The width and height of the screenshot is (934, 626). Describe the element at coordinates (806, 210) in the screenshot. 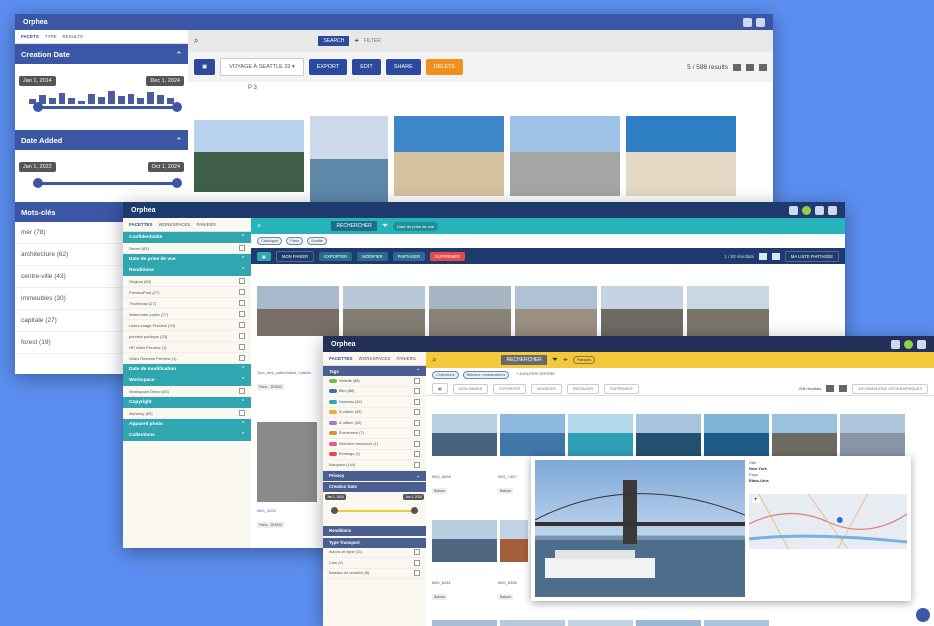

I see `avatar` at that location.